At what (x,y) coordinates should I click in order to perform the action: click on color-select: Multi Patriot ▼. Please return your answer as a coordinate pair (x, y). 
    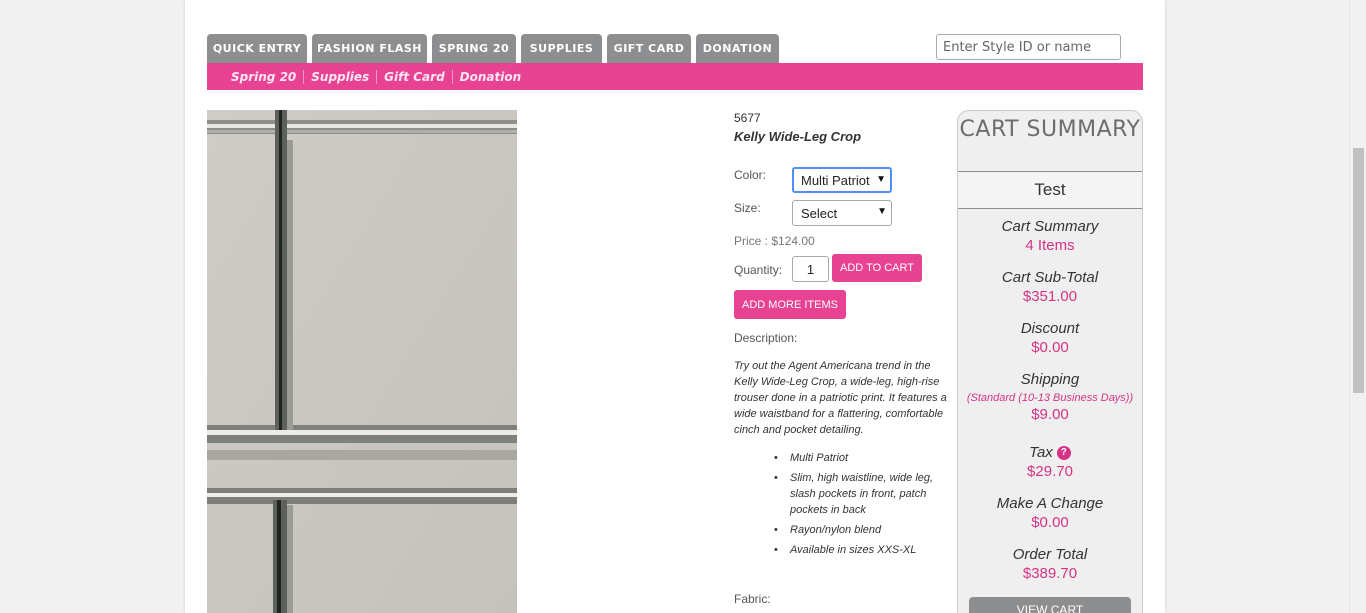
    Looking at the image, I should click on (842, 180).